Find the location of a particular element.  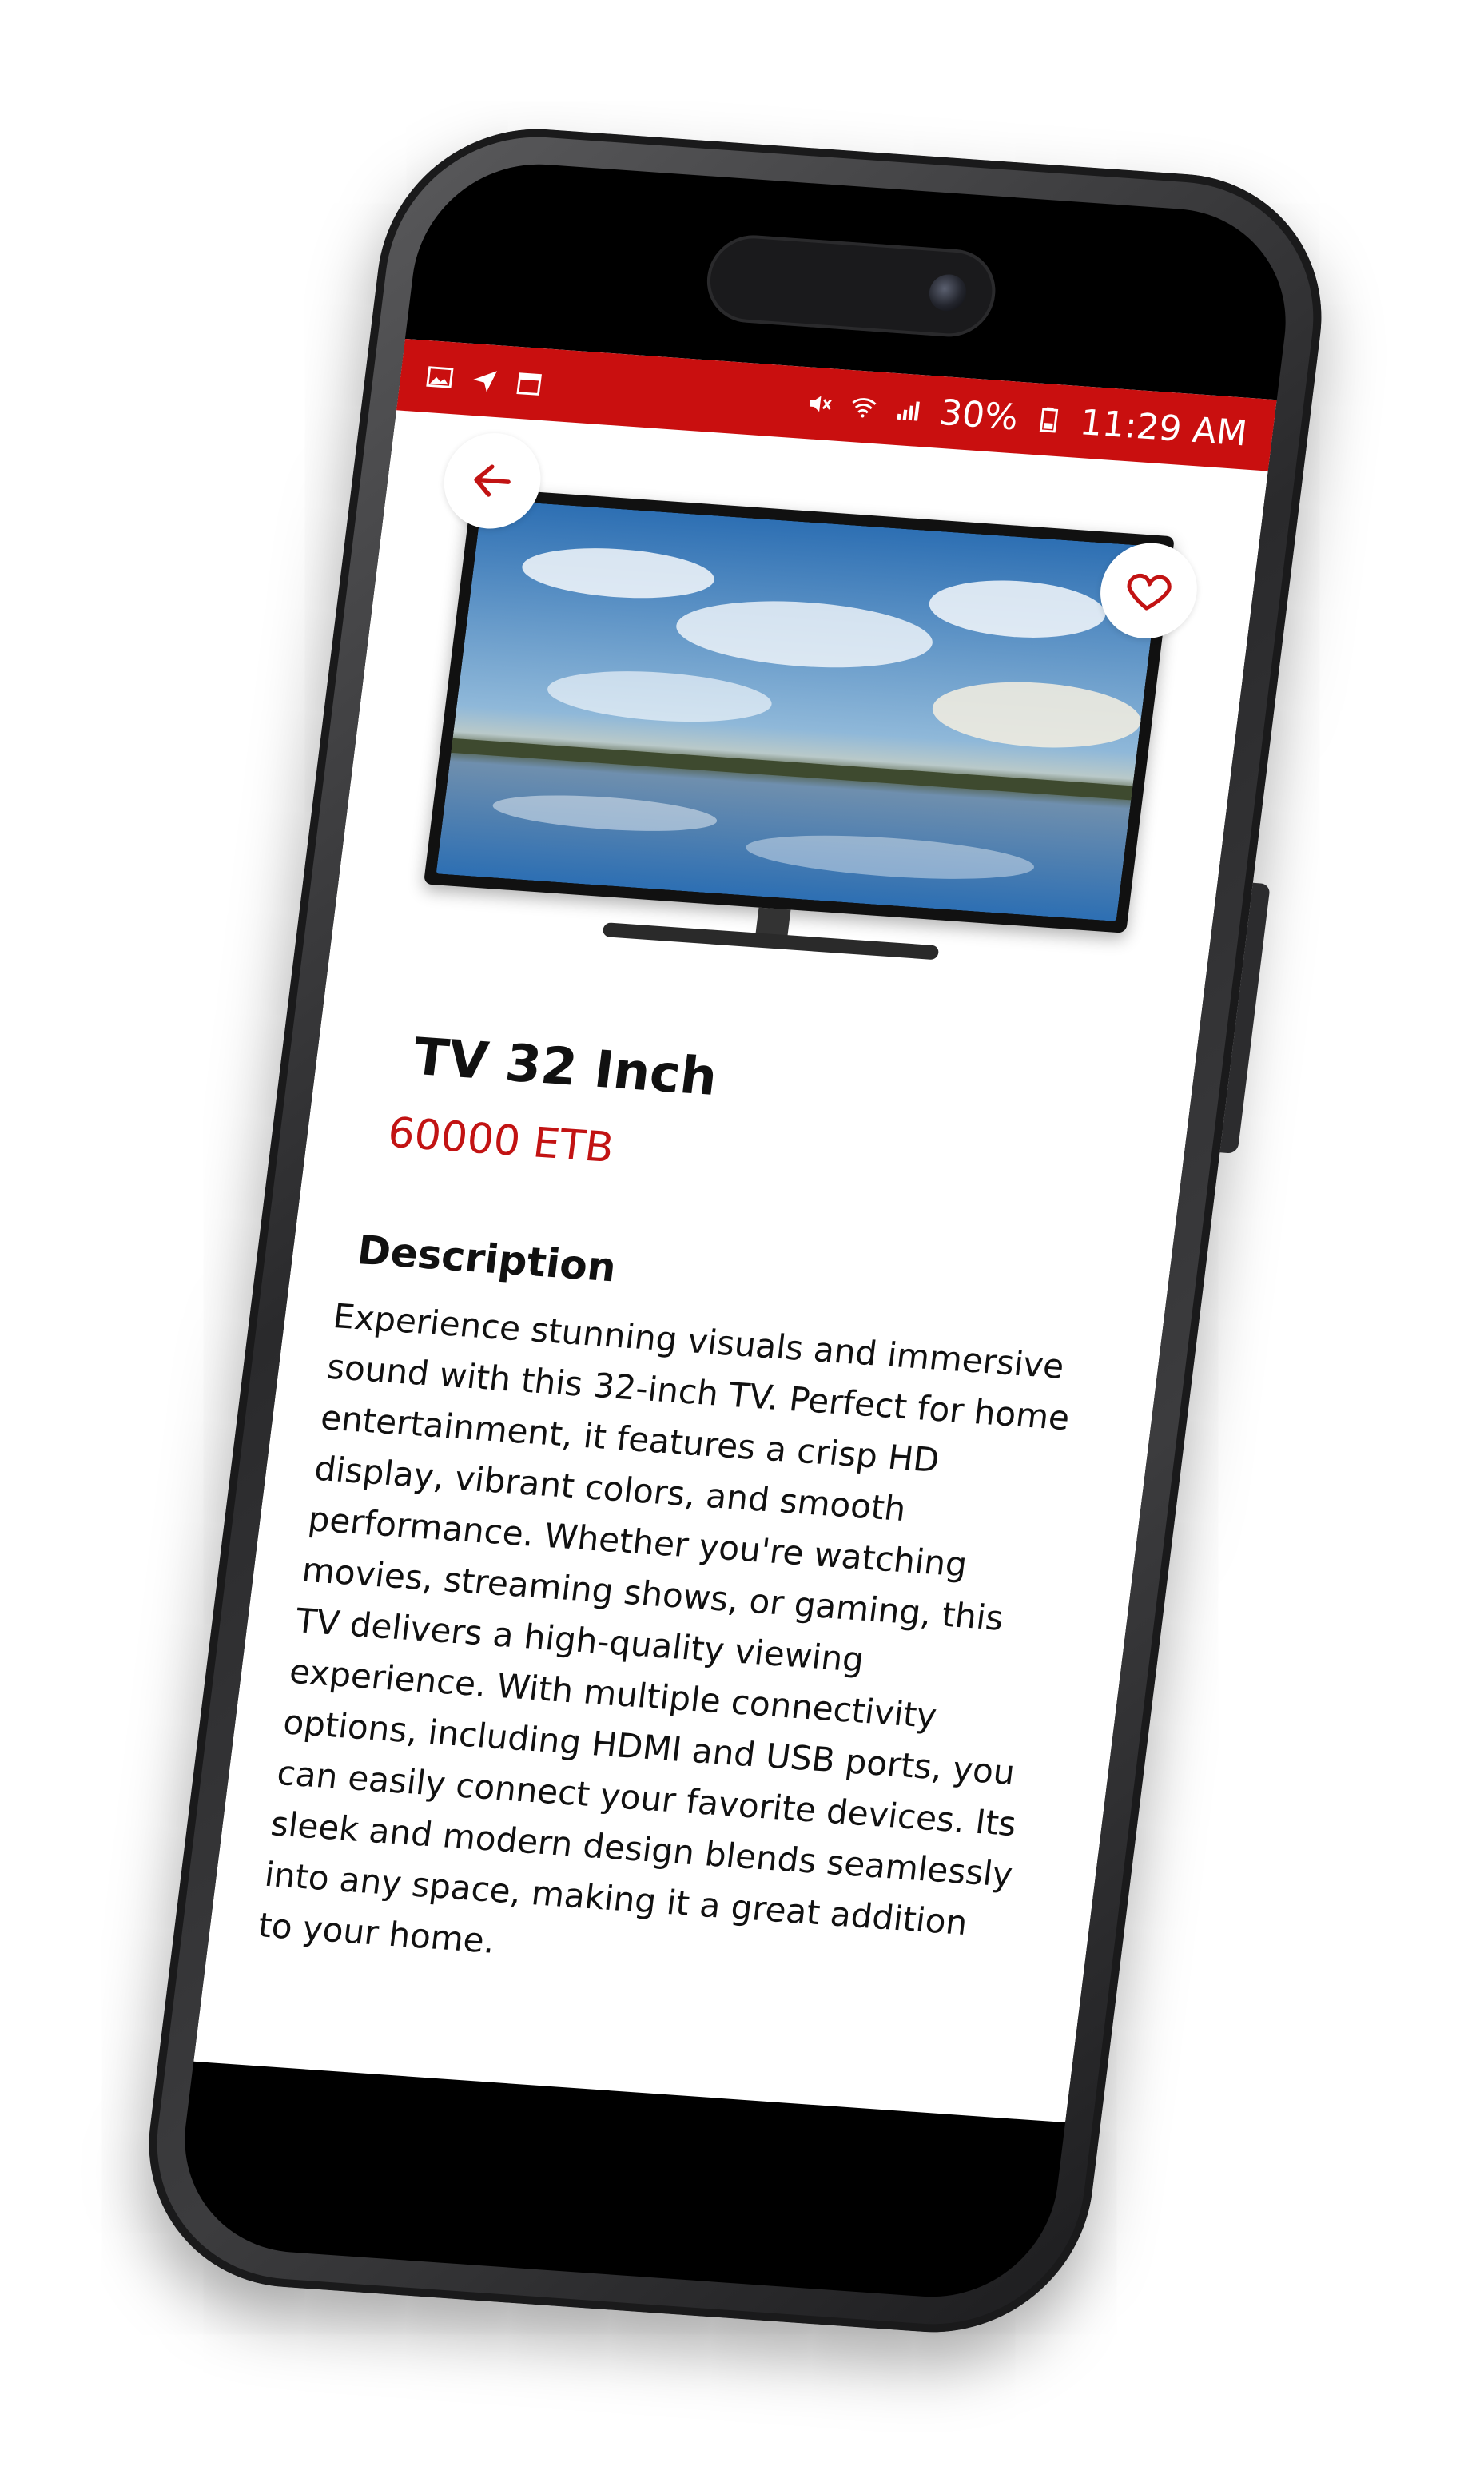

image-icon is located at coordinates (440, 377).